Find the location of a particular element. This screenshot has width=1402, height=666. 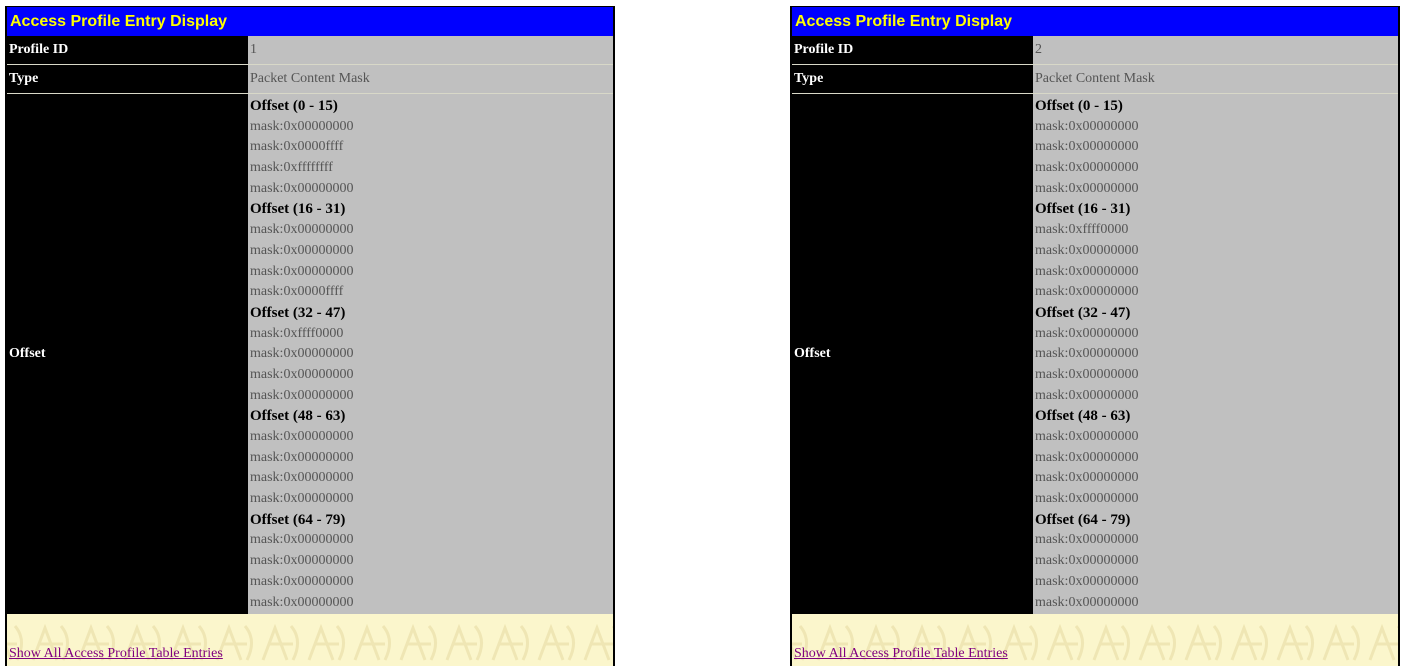

profile-id-row: Profile ID 1 is located at coordinates (310, 50).